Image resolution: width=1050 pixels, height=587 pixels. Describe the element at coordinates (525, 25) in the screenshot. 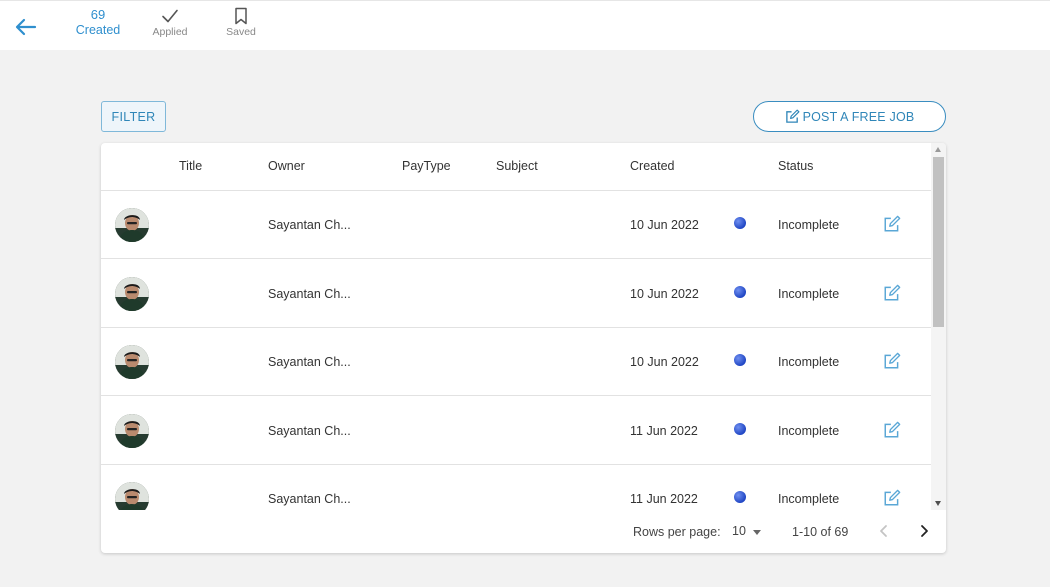

I see `top-bar: 69 Created Applied Saved` at that location.